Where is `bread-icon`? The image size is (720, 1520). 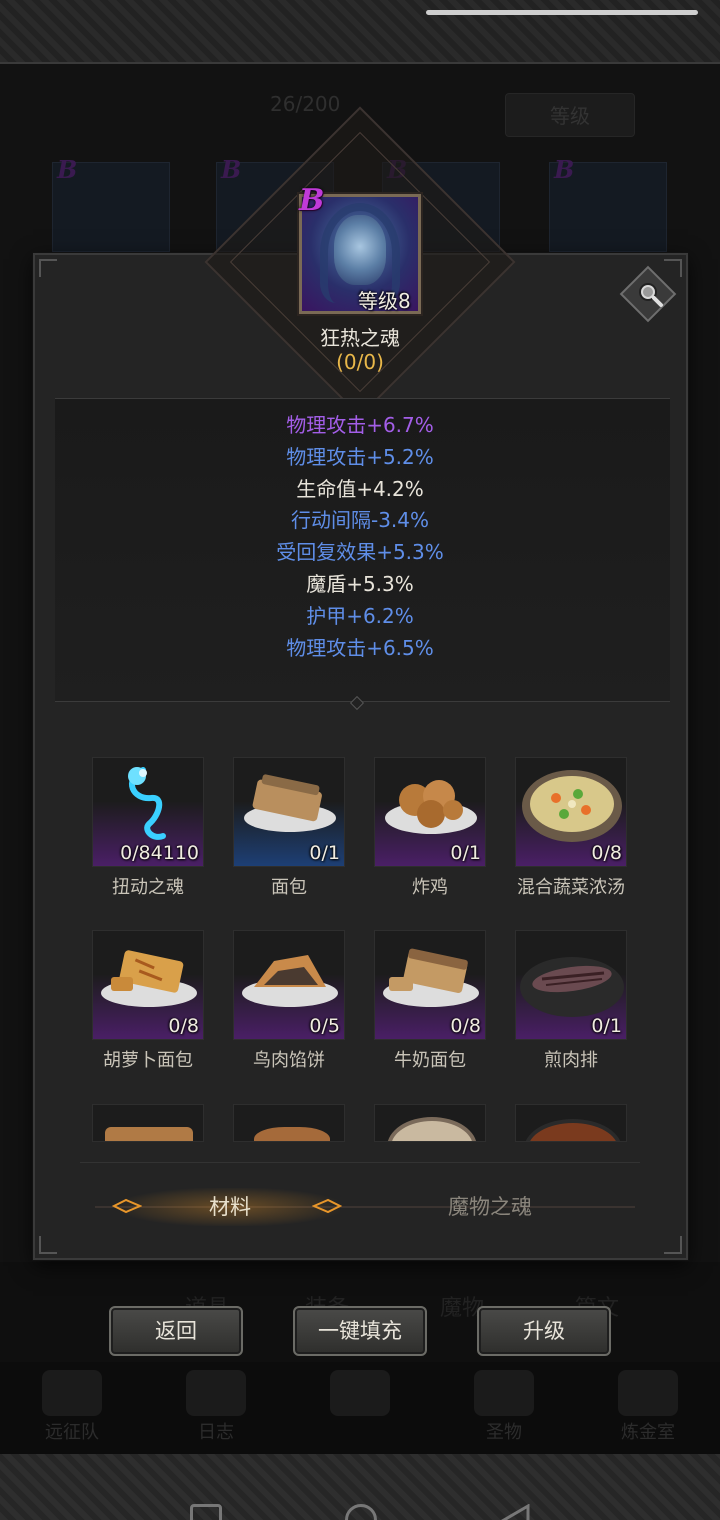
bread-icon is located at coordinates (289, 807).